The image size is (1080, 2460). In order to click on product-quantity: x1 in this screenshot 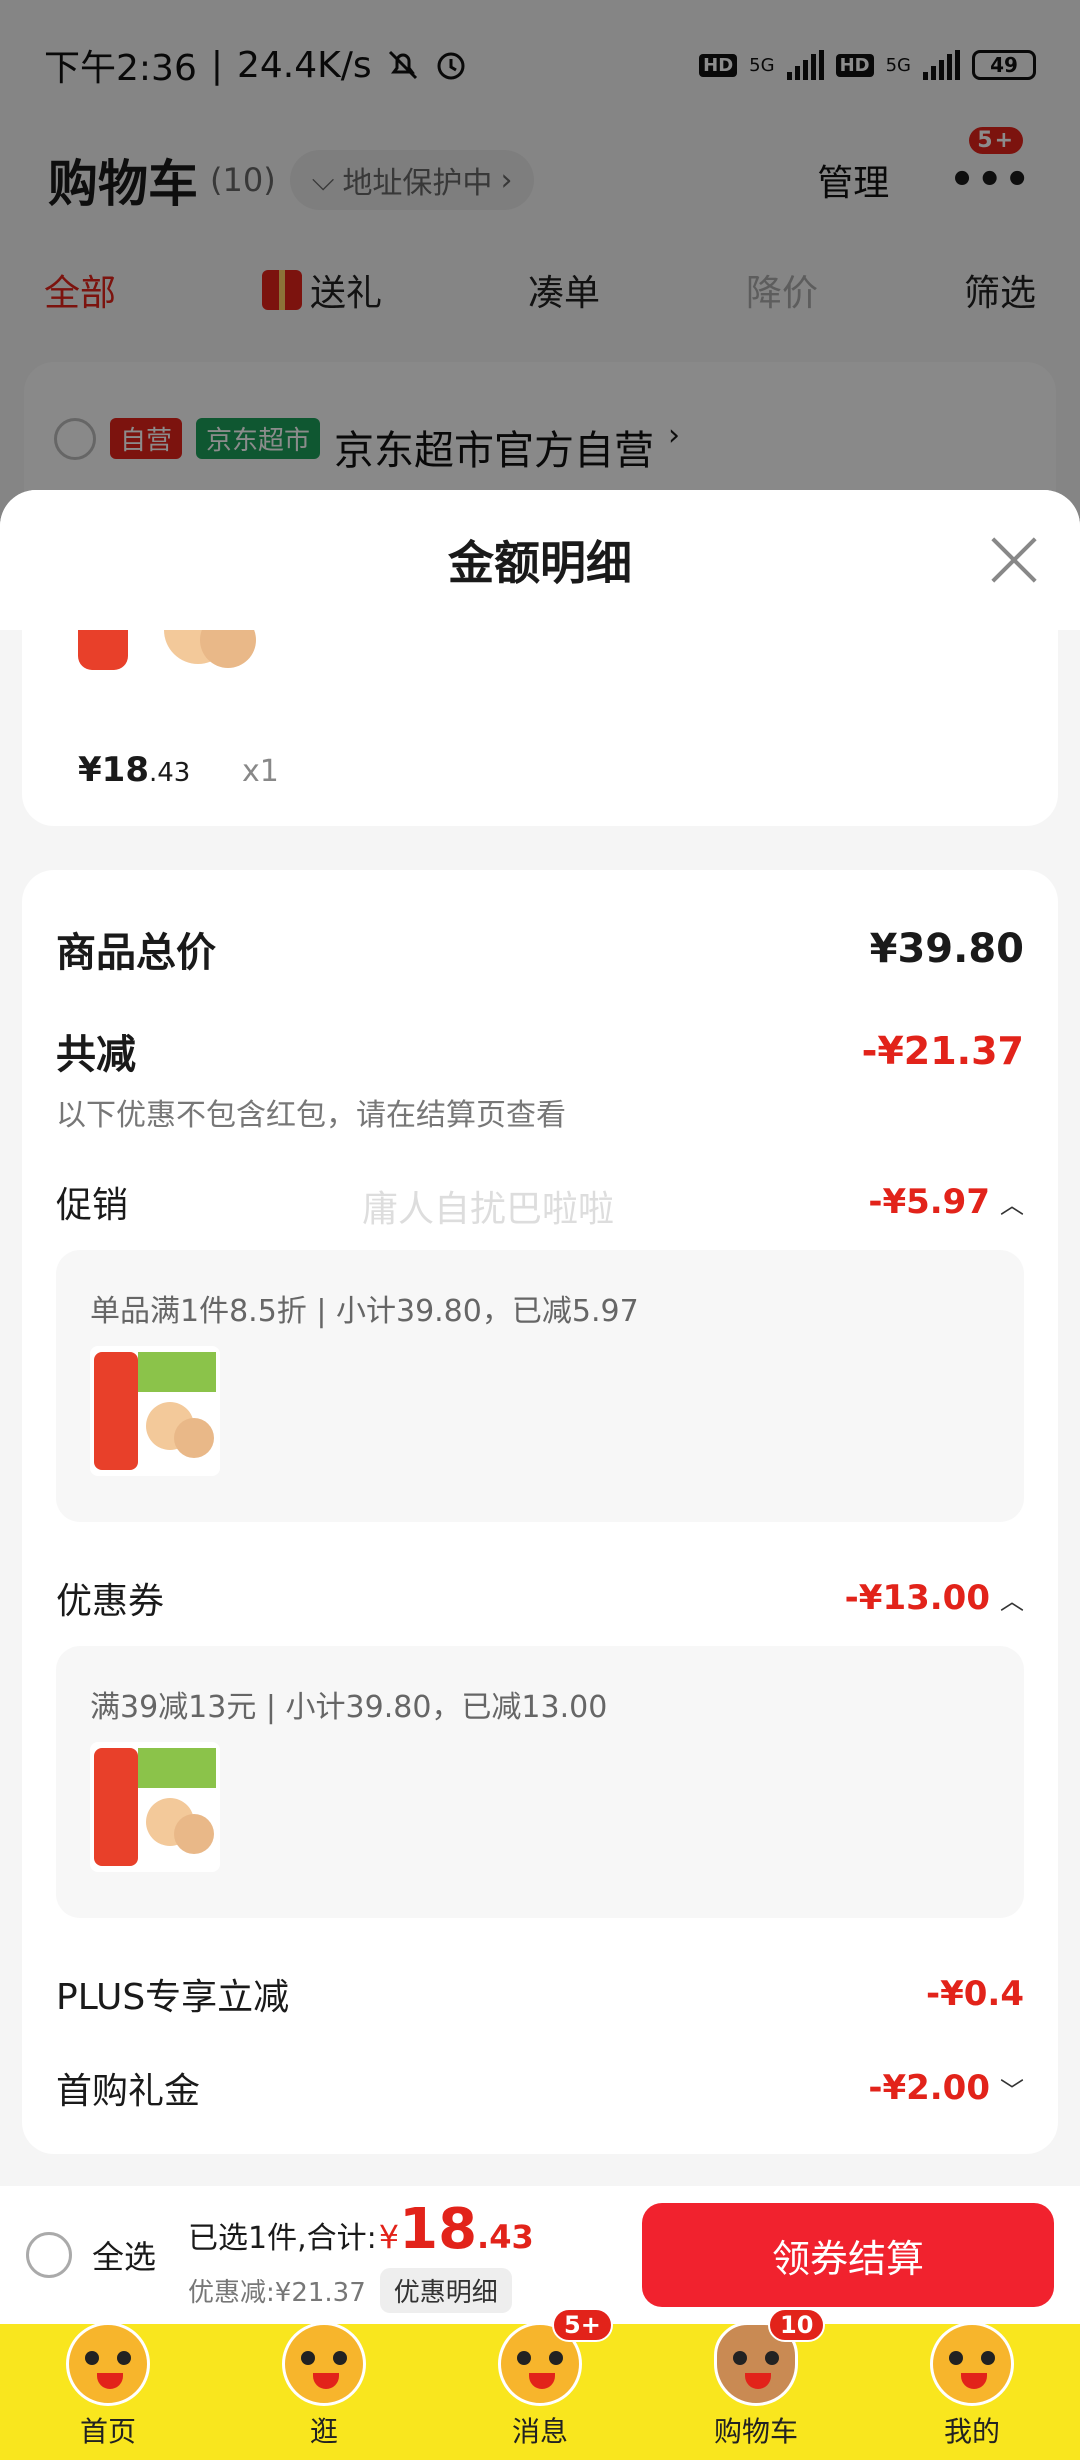, I will do `click(260, 771)`.